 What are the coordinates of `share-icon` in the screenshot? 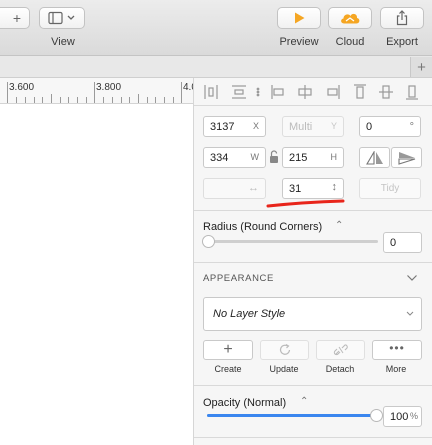 It's located at (402, 18).